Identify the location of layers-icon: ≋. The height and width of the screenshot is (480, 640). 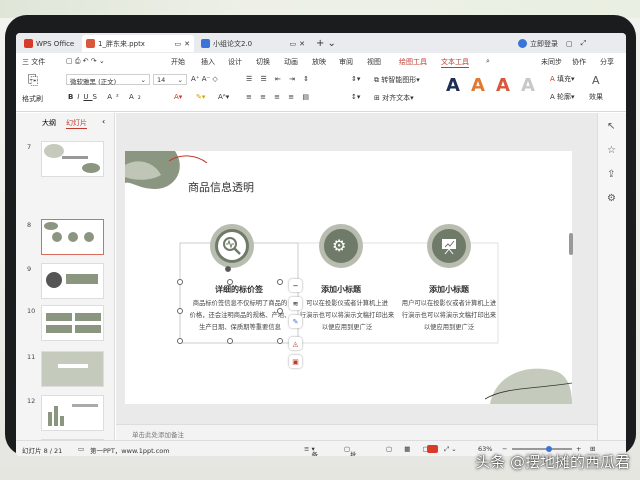
(295, 303).